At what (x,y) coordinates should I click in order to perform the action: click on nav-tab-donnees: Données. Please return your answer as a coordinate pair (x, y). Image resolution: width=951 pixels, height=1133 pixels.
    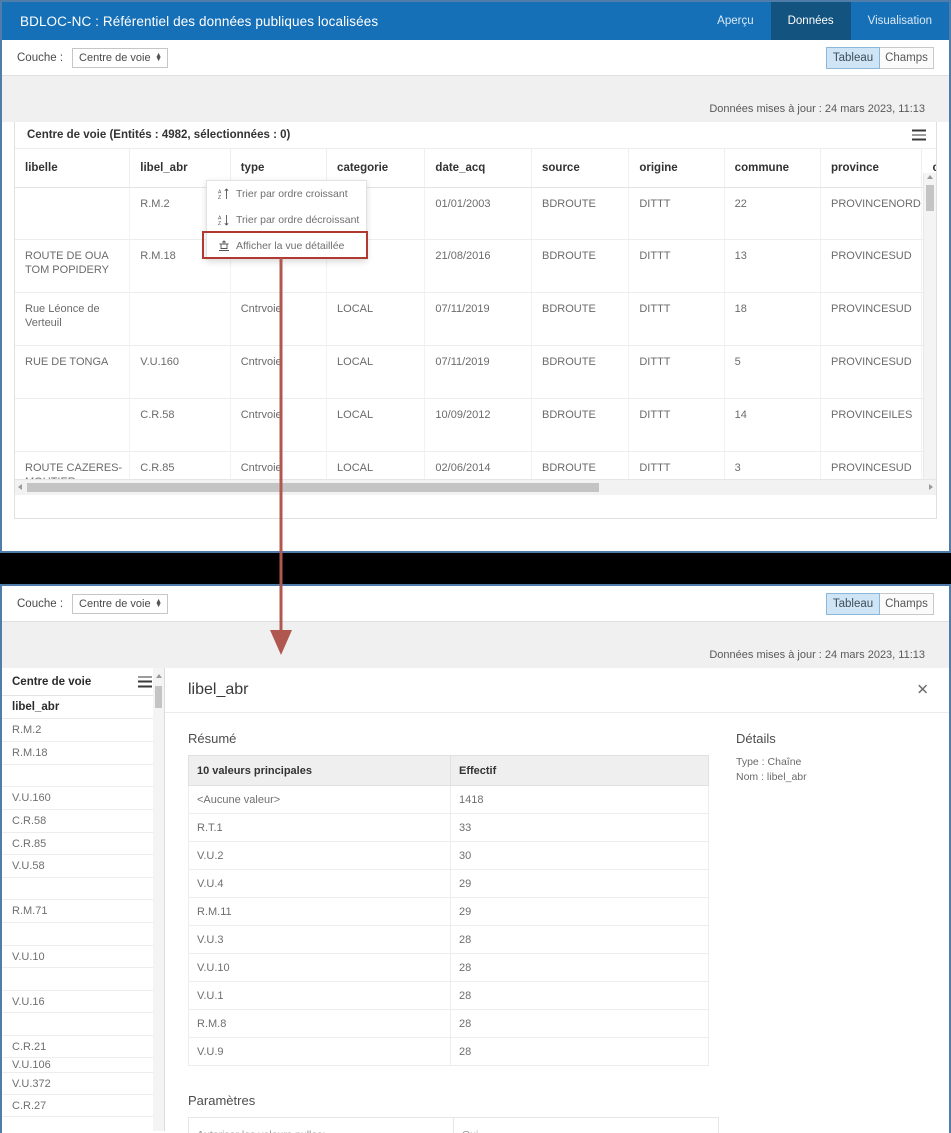
    Looking at the image, I should click on (810, 21).